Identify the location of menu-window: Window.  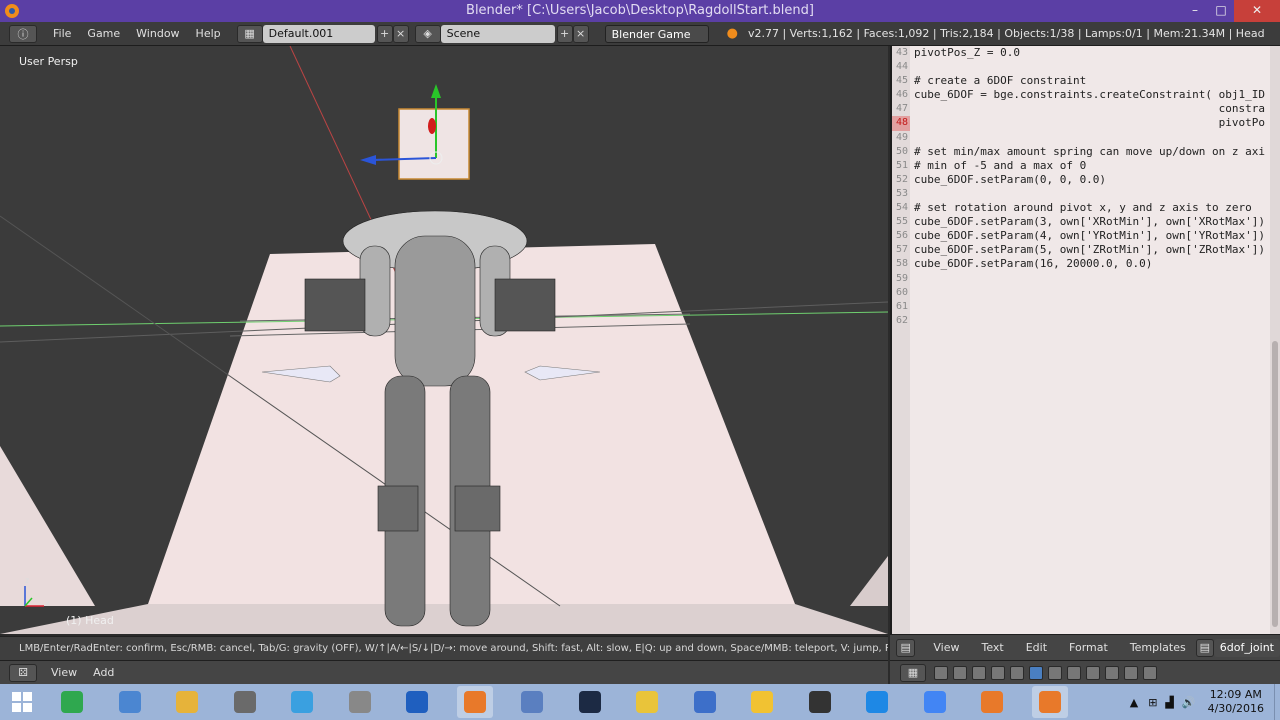
(157, 33).